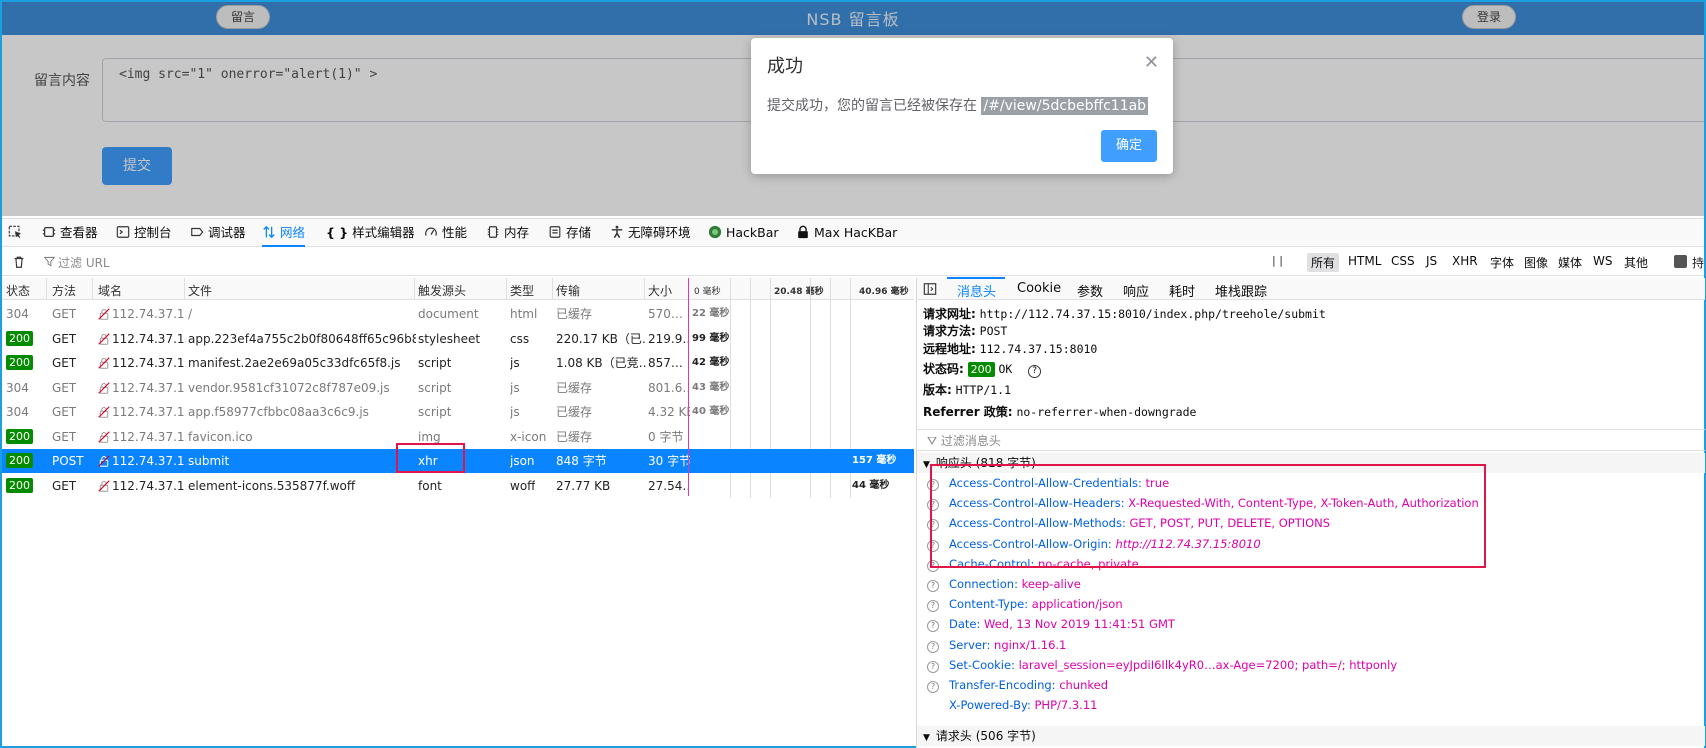 The image size is (1706, 748). What do you see at coordinates (1151, 63) in the screenshot?
I see `close-icon: ✕` at bounding box center [1151, 63].